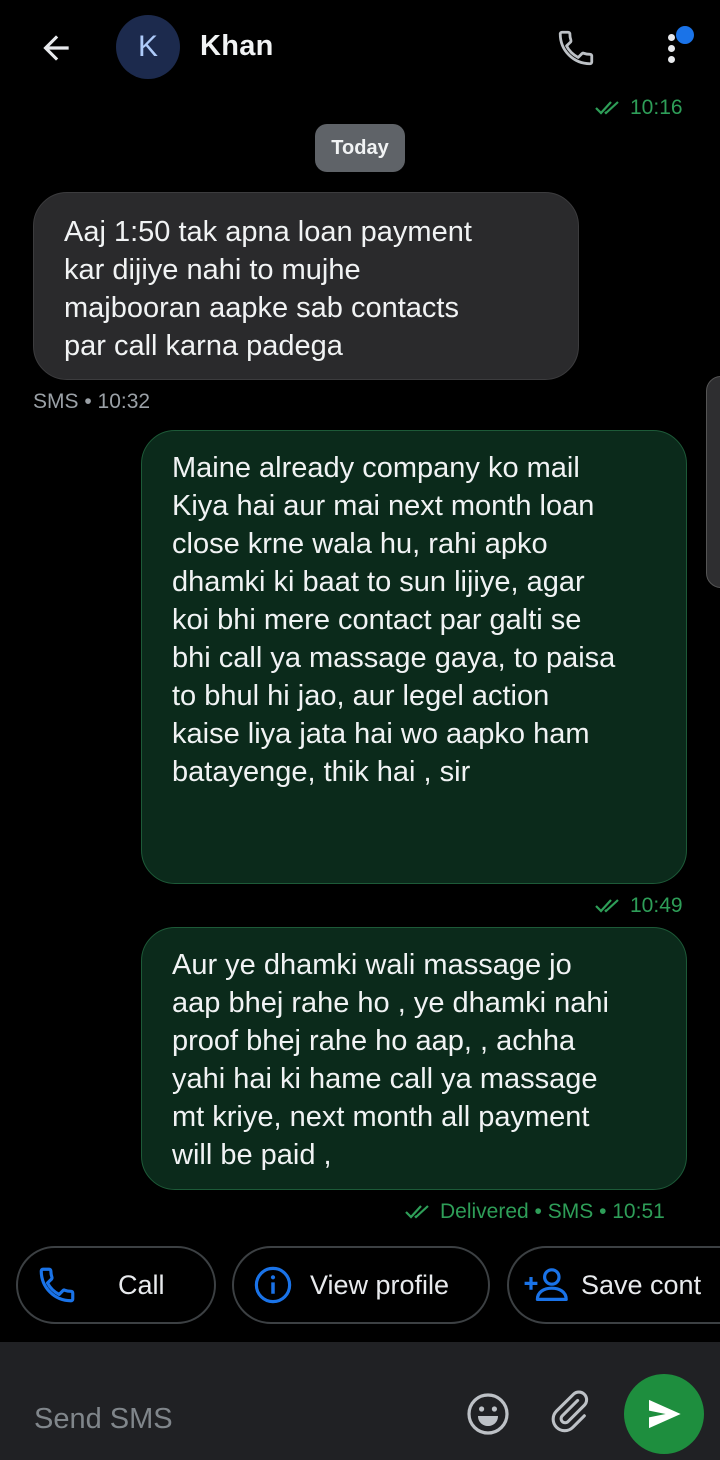 Image resolution: width=720 pixels, height=1460 pixels. I want to click on date-divider: Today, so click(360, 148).